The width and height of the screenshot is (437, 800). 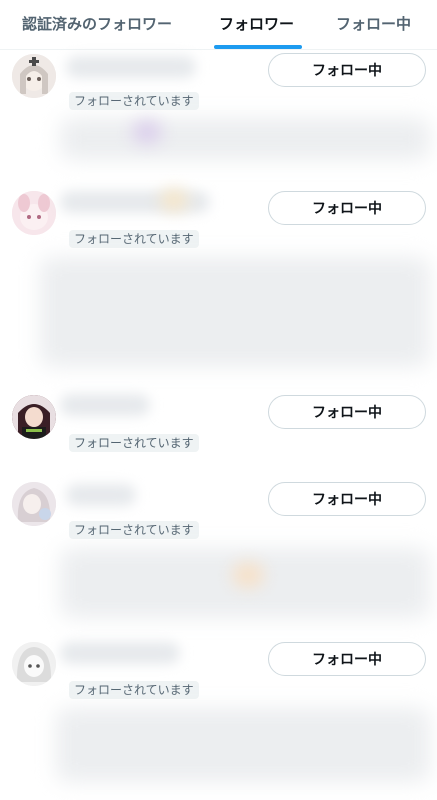 I want to click on tab-verified-followers: 認証済みのフォロワー, so click(x=97, y=24).